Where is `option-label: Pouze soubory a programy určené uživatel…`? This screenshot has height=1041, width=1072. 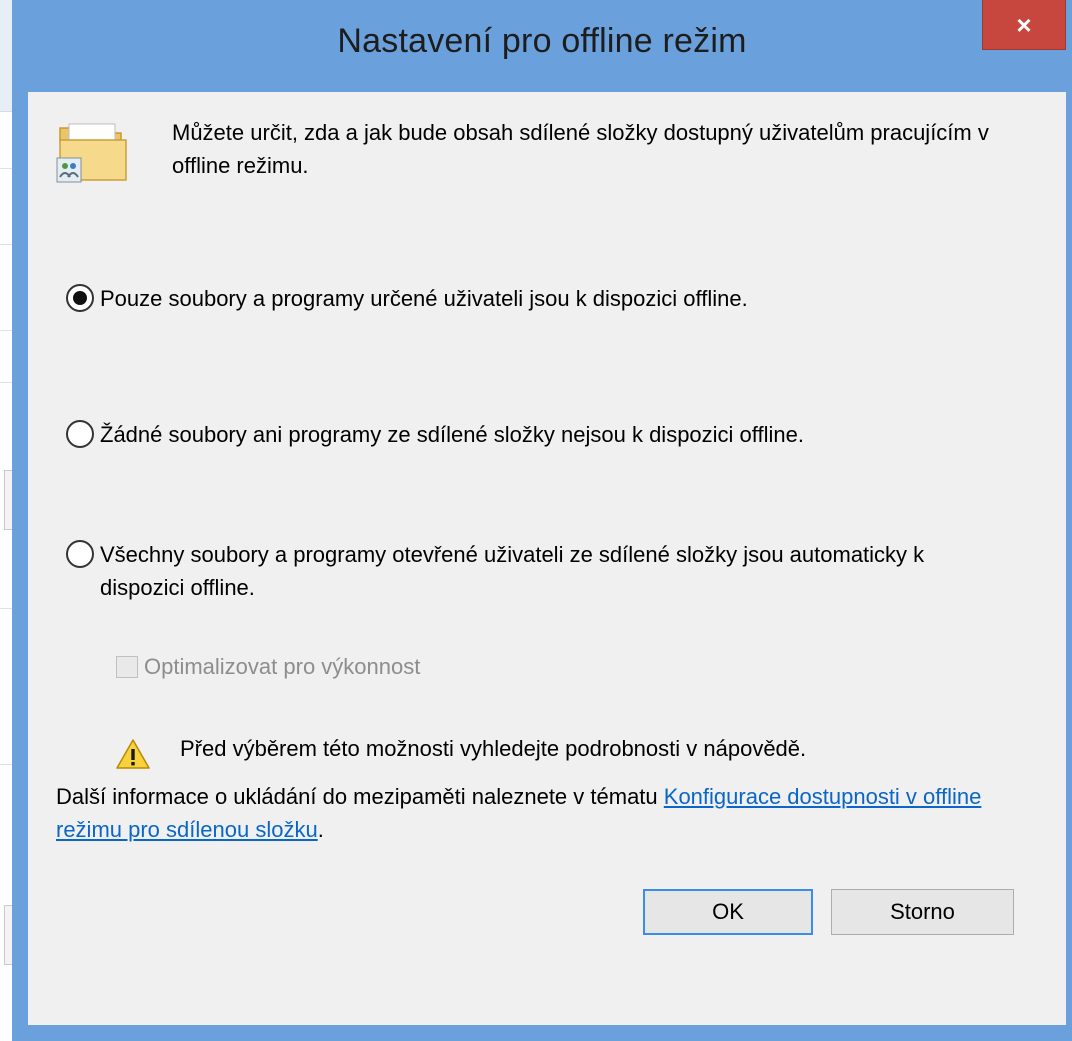 option-label: Pouze soubory a programy určené uživatel… is located at coordinates (424, 298).